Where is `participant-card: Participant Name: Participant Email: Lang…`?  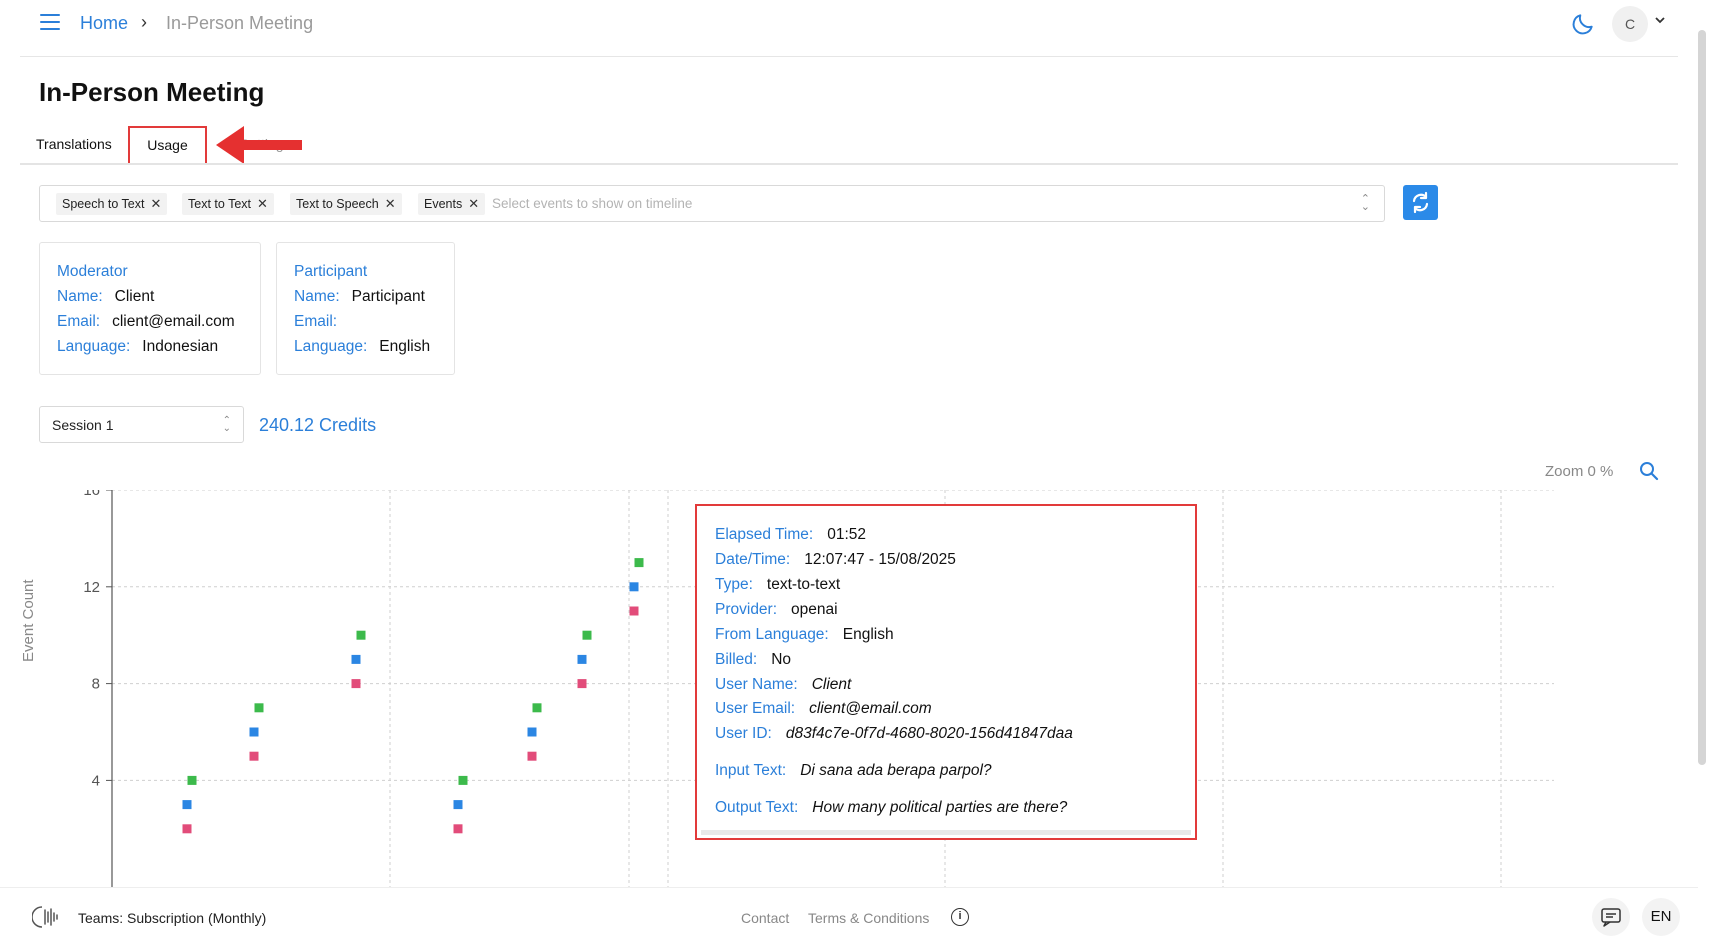 participant-card: Participant Name: Participant Email: Lang… is located at coordinates (365, 308).